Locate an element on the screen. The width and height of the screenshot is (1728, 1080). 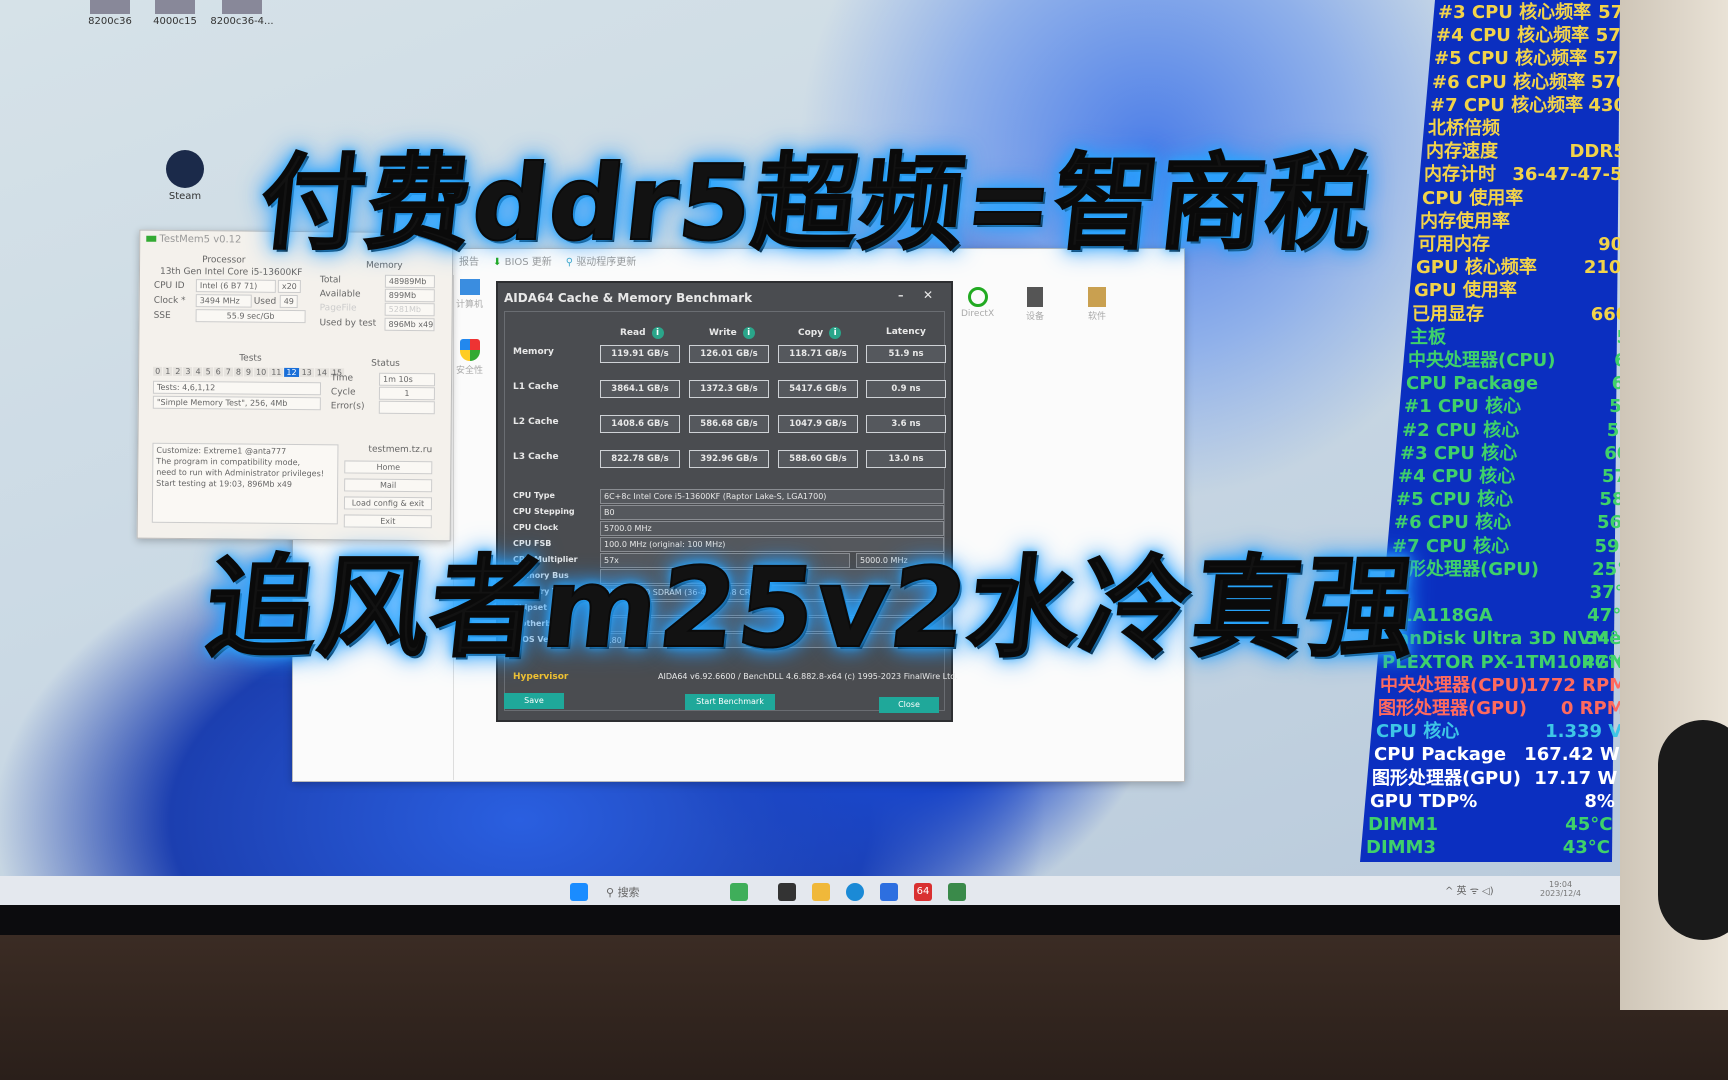
clock: 19:04 2023/12/4 is located at coordinates (1560, 889).